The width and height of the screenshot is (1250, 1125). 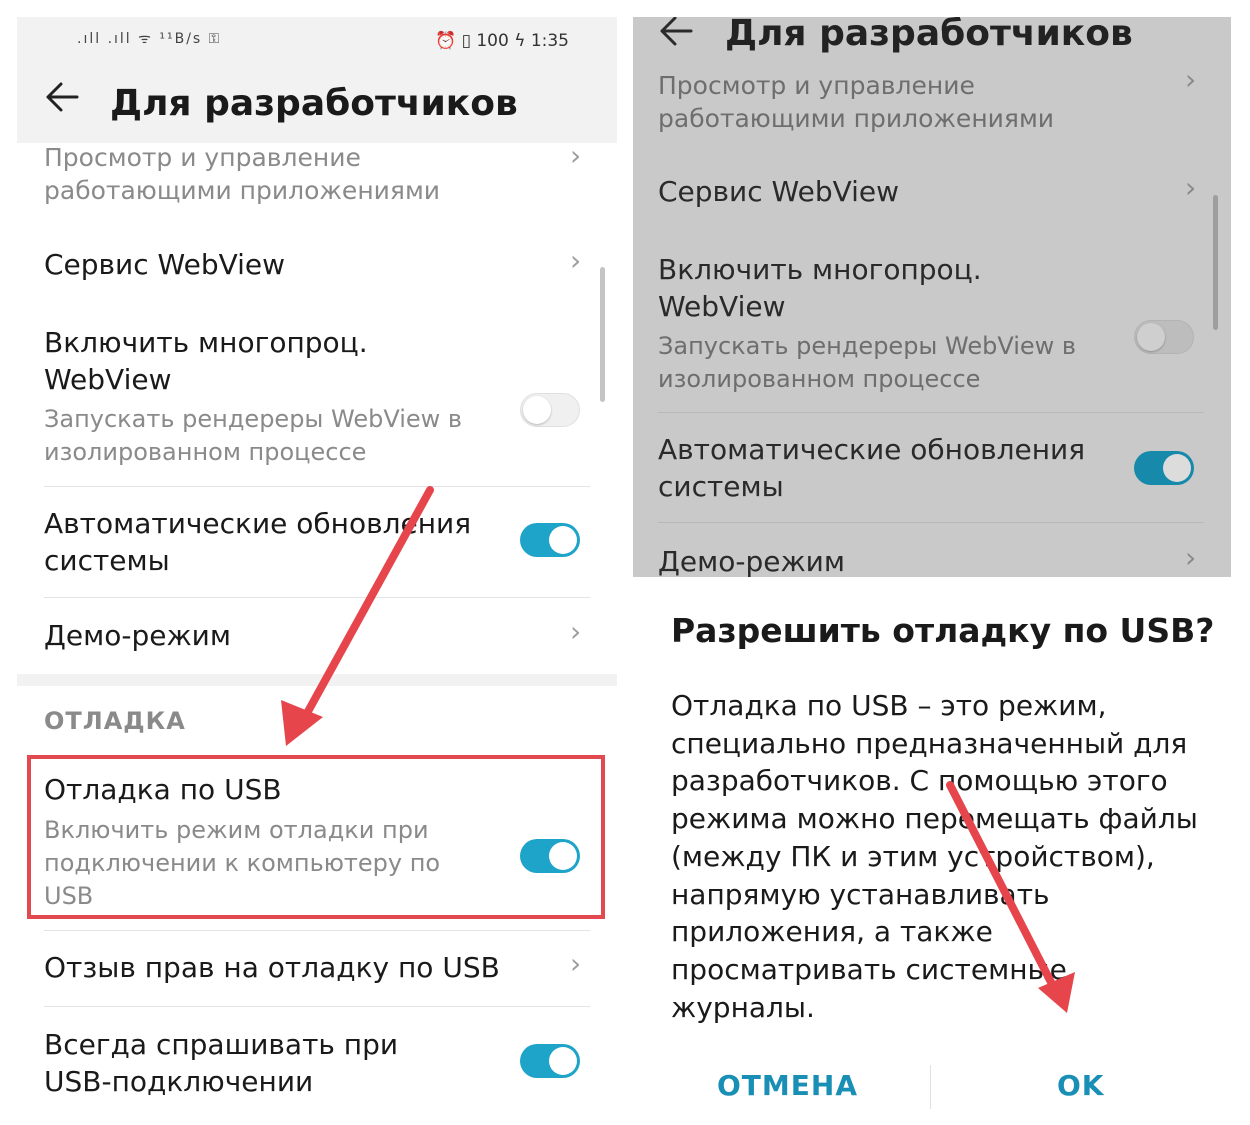 What do you see at coordinates (357, 616) in the screenshot?
I see `red-arrow-left` at bounding box center [357, 616].